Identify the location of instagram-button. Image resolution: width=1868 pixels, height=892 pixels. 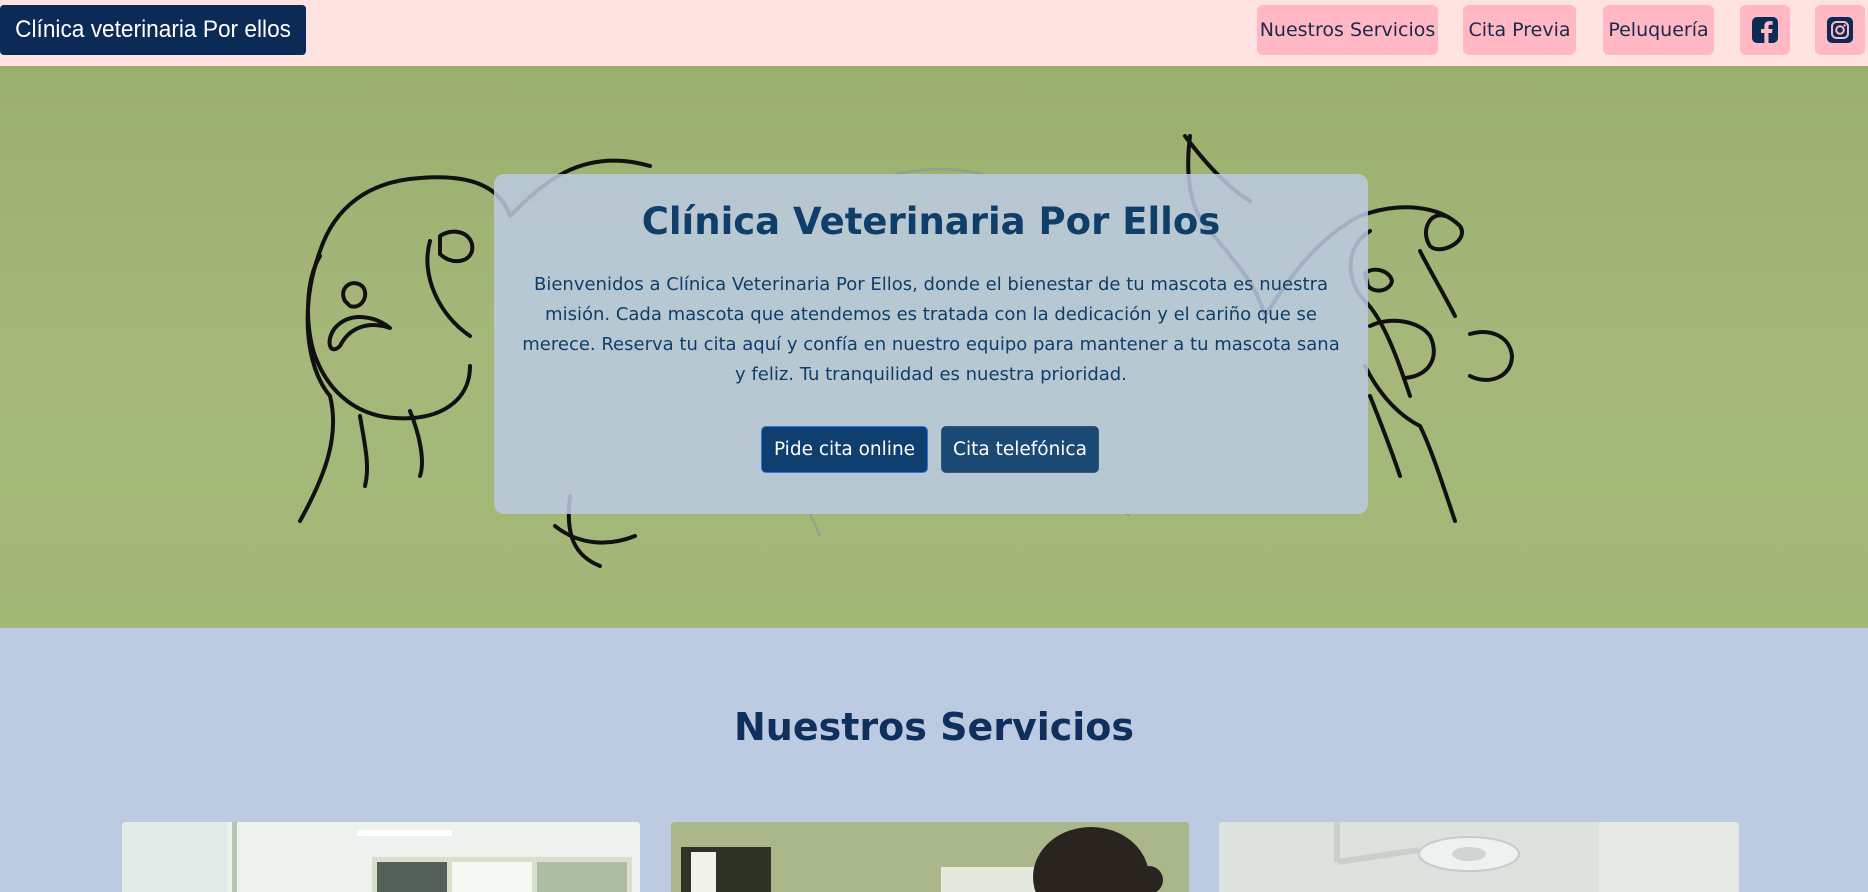
(1840, 30).